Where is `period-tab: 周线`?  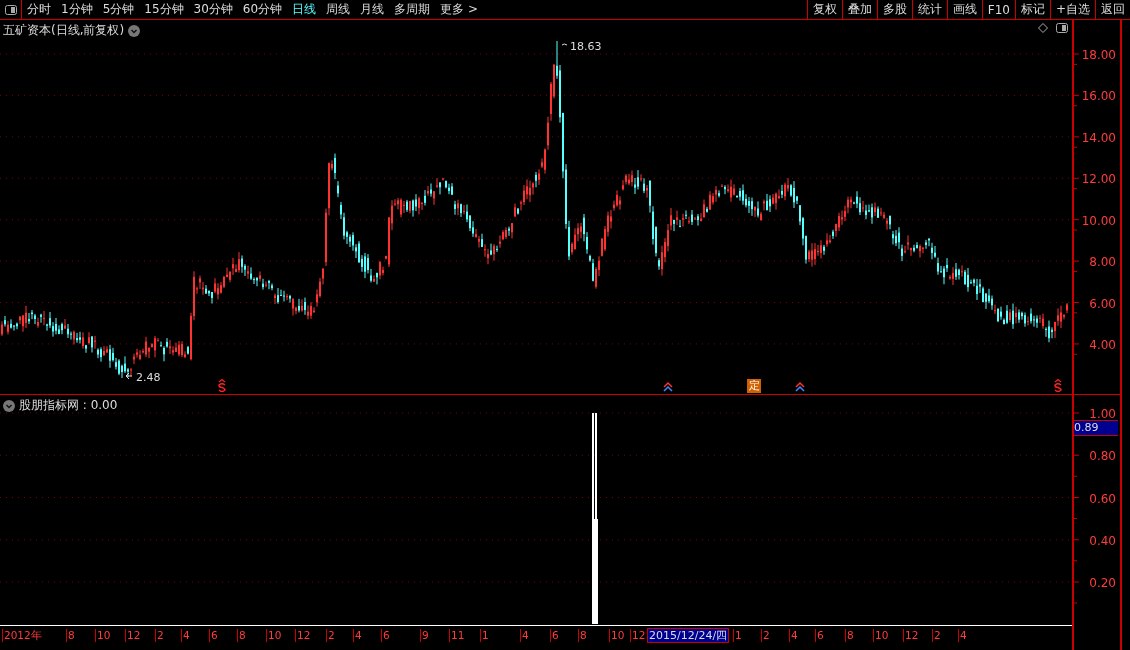
period-tab: 周线 is located at coordinates (338, 9).